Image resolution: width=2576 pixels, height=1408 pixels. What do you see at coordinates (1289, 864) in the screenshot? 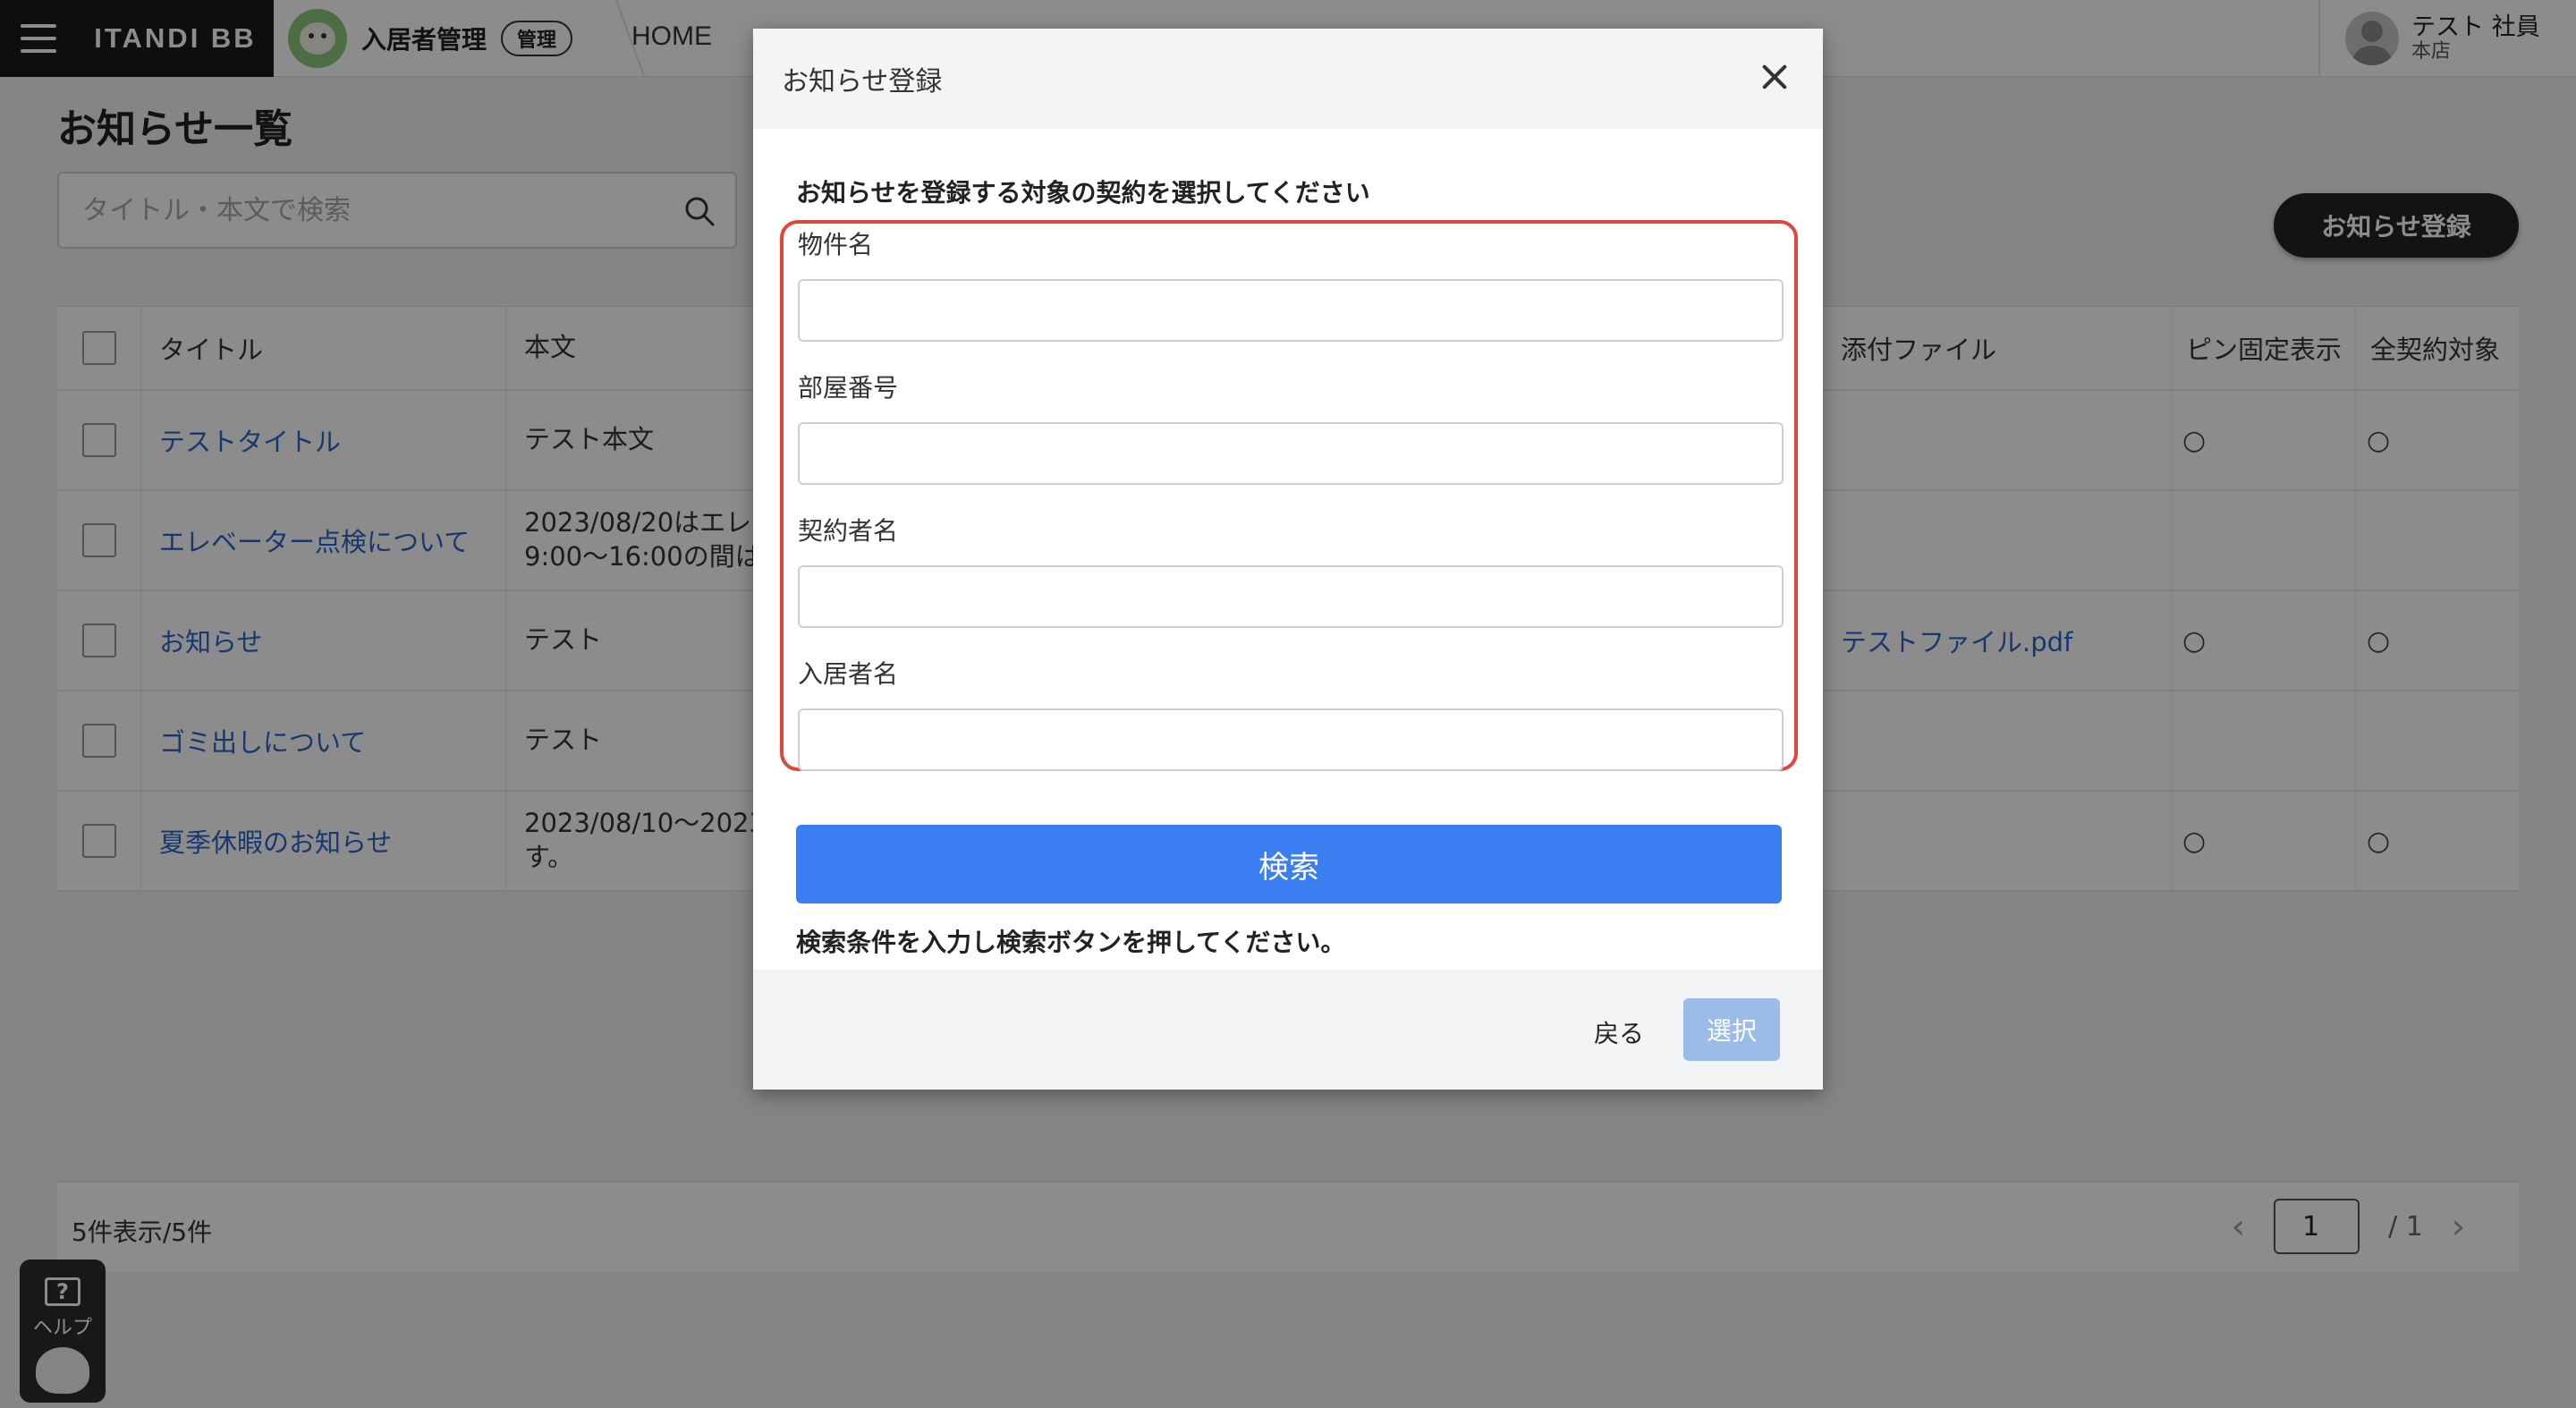
I see `search-button: 検索` at bounding box center [1289, 864].